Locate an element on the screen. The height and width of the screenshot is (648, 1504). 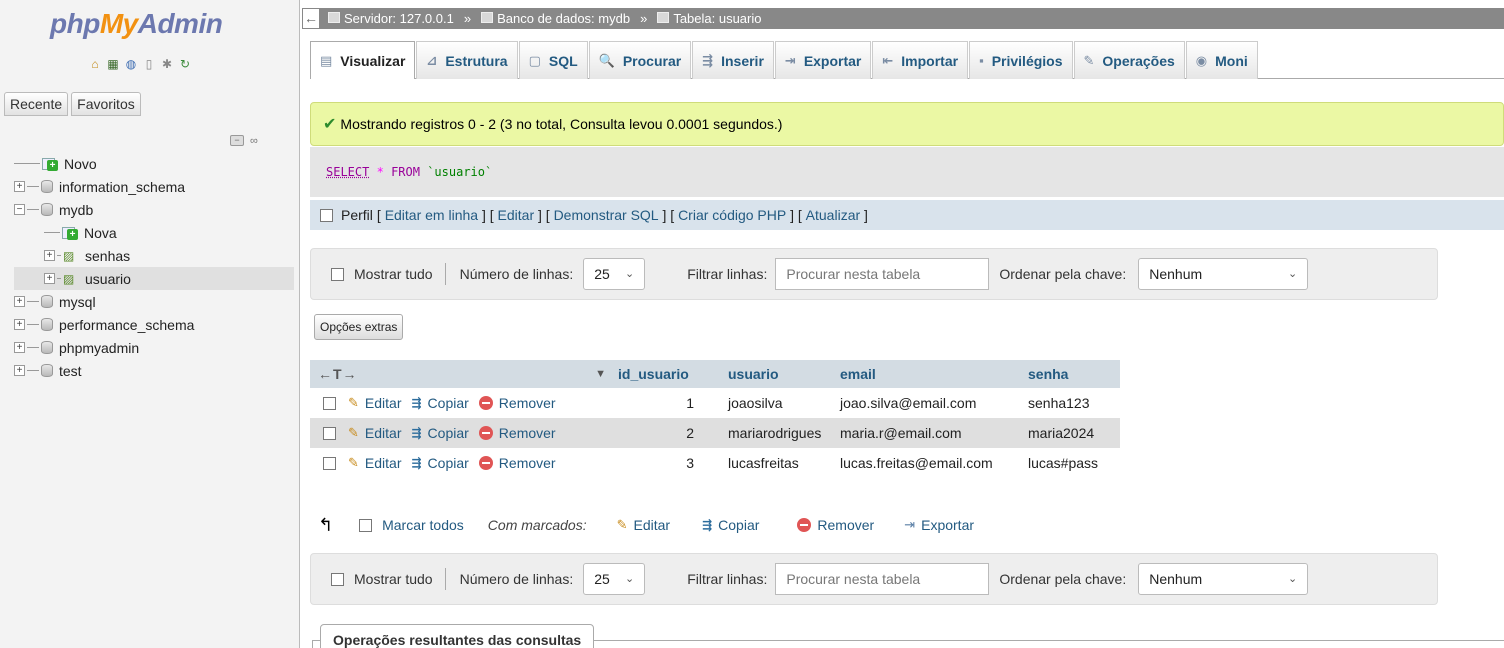
help-icon: ◍ is located at coordinates (131, 64).